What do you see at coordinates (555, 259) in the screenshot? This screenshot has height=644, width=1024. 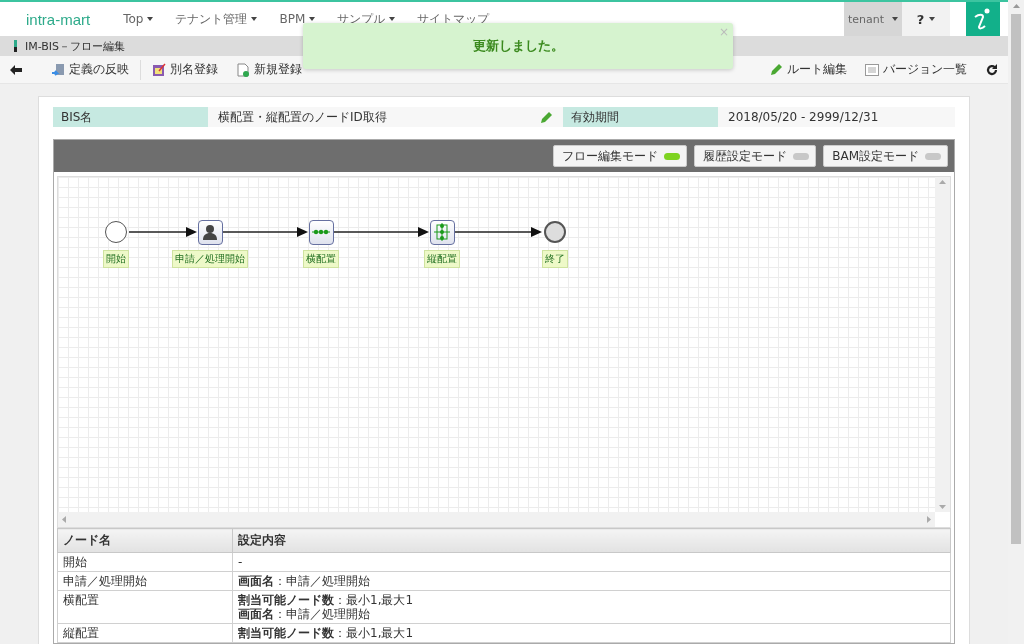 I see `node-label: 終了` at bounding box center [555, 259].